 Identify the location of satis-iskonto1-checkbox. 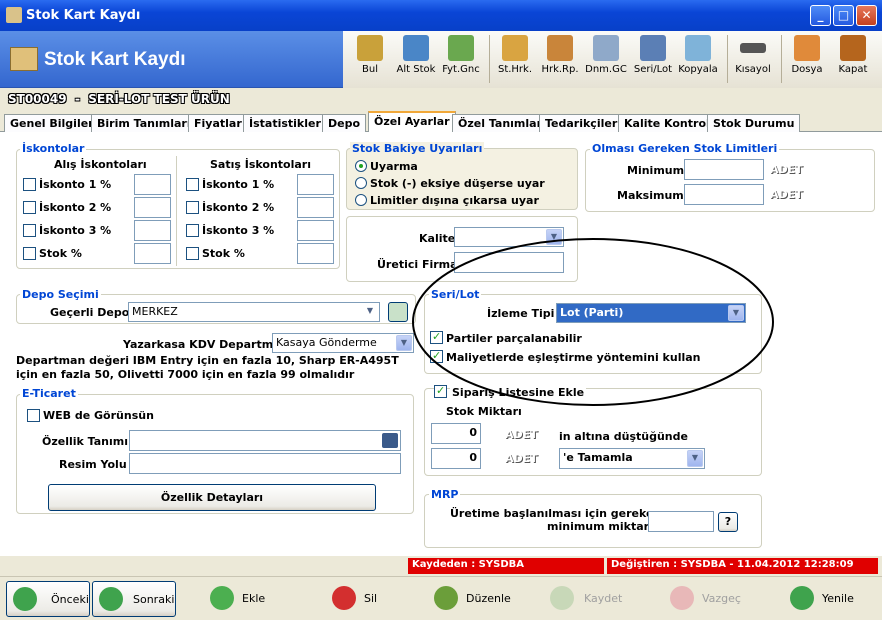
(192, 184).